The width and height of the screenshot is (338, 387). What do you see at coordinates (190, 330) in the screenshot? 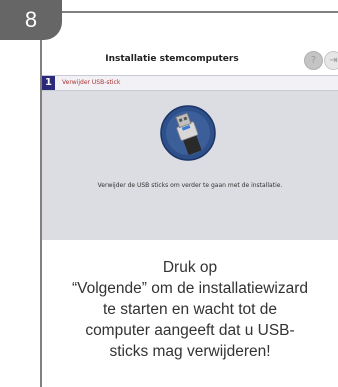
I see `caption-line: computer aangeeft dat u USB-` at bounding box center [190, 330].